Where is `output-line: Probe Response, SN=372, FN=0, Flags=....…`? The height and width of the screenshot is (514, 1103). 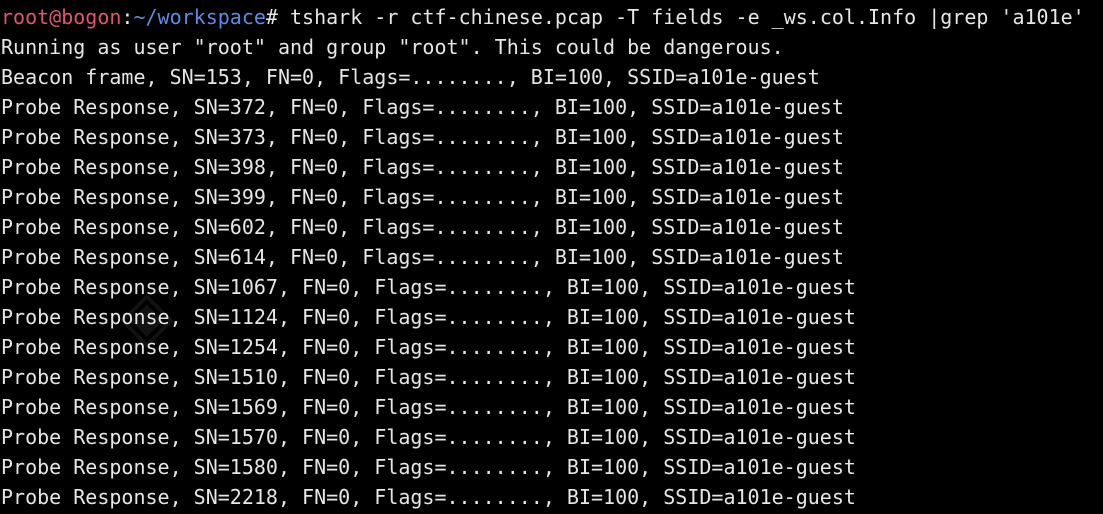
output-line: Probe Response, SN=372, FN=0, Flags=....… is located at coordinates (422, 107).